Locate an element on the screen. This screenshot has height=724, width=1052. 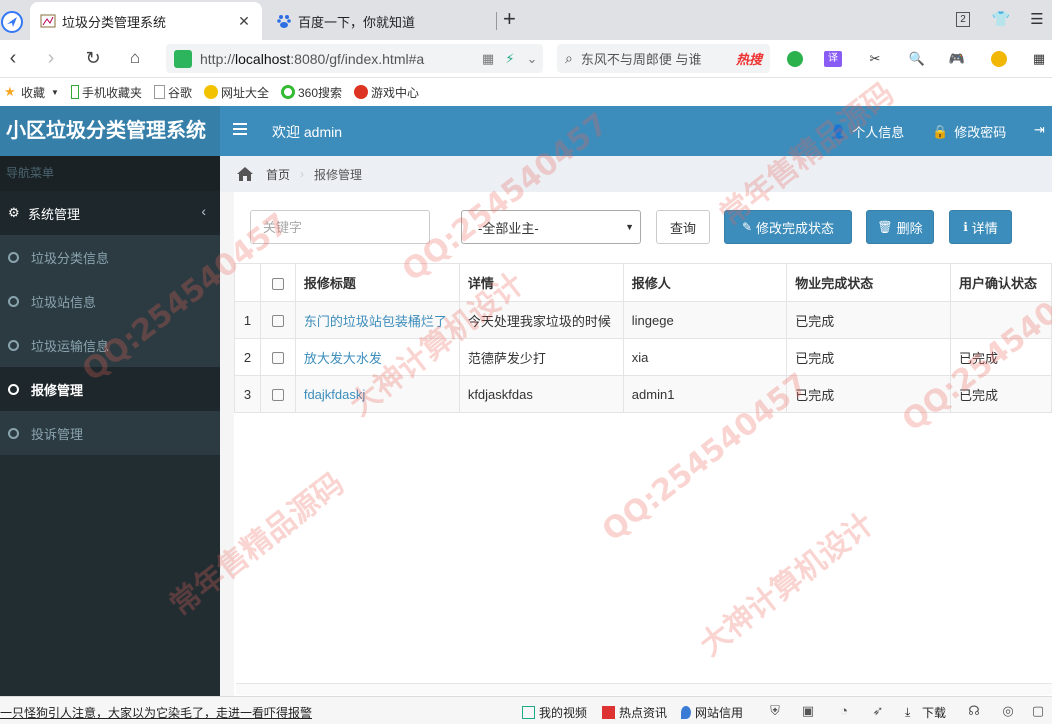
chevron-down-icon: ⌄ is located at coordinates (532, 59).